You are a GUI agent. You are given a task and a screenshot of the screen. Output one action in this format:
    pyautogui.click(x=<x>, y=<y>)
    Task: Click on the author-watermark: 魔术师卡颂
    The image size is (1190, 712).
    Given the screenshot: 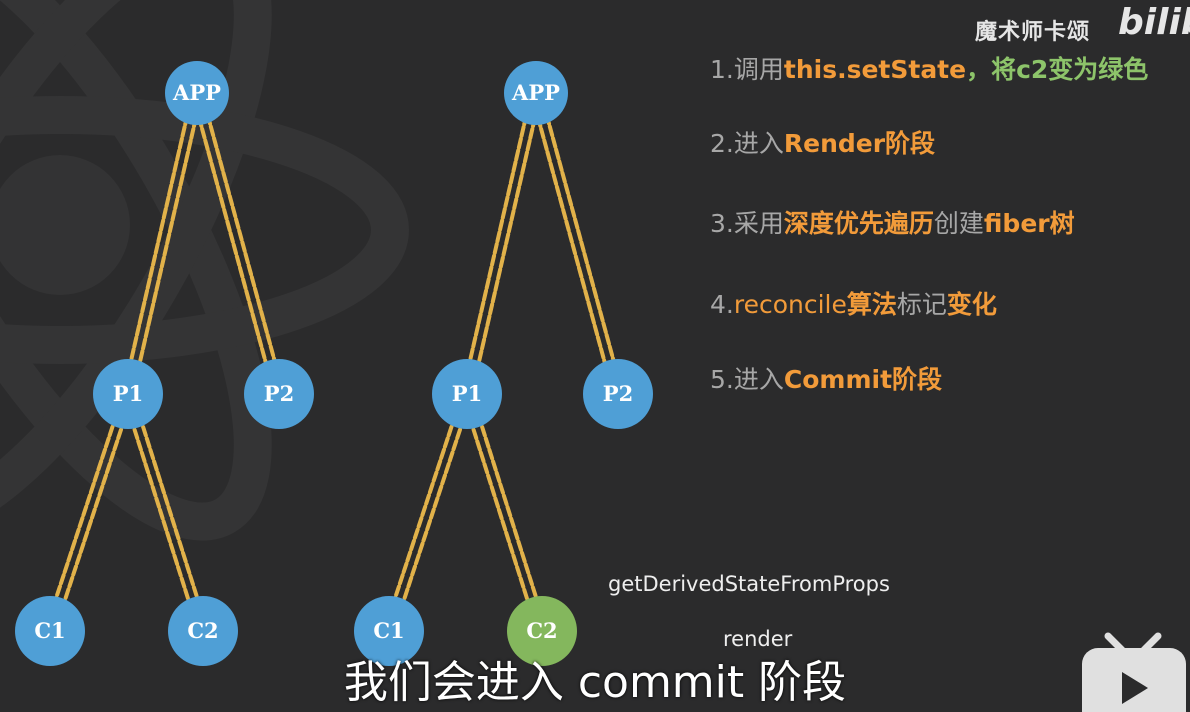 What is the action you would take?
    pyautogui.click(x=1033, y=32)
    